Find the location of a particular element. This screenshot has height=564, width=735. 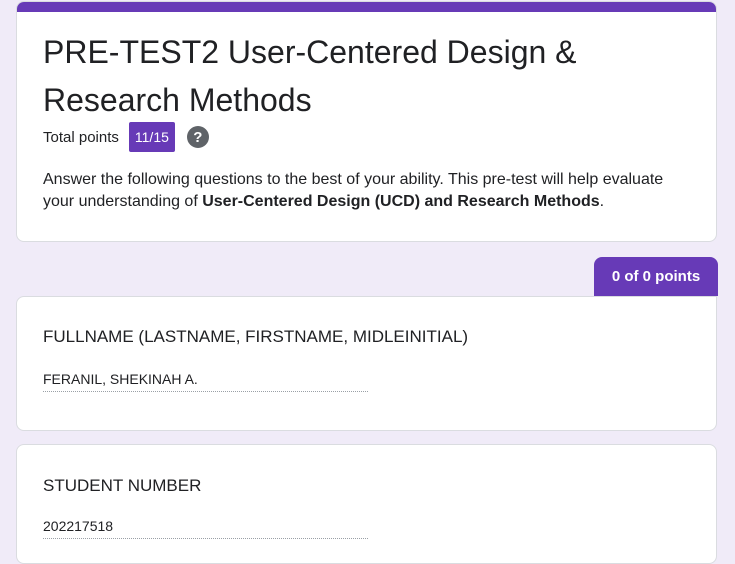

score-badge: 11/15 is located at coordinates (151, 137).